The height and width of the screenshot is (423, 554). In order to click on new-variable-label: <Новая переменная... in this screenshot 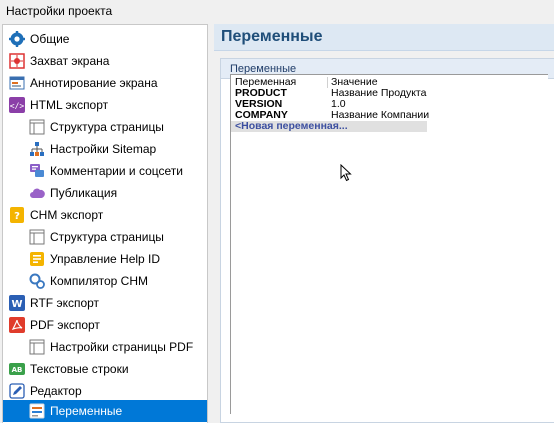, I will do `click(291, 126)`.